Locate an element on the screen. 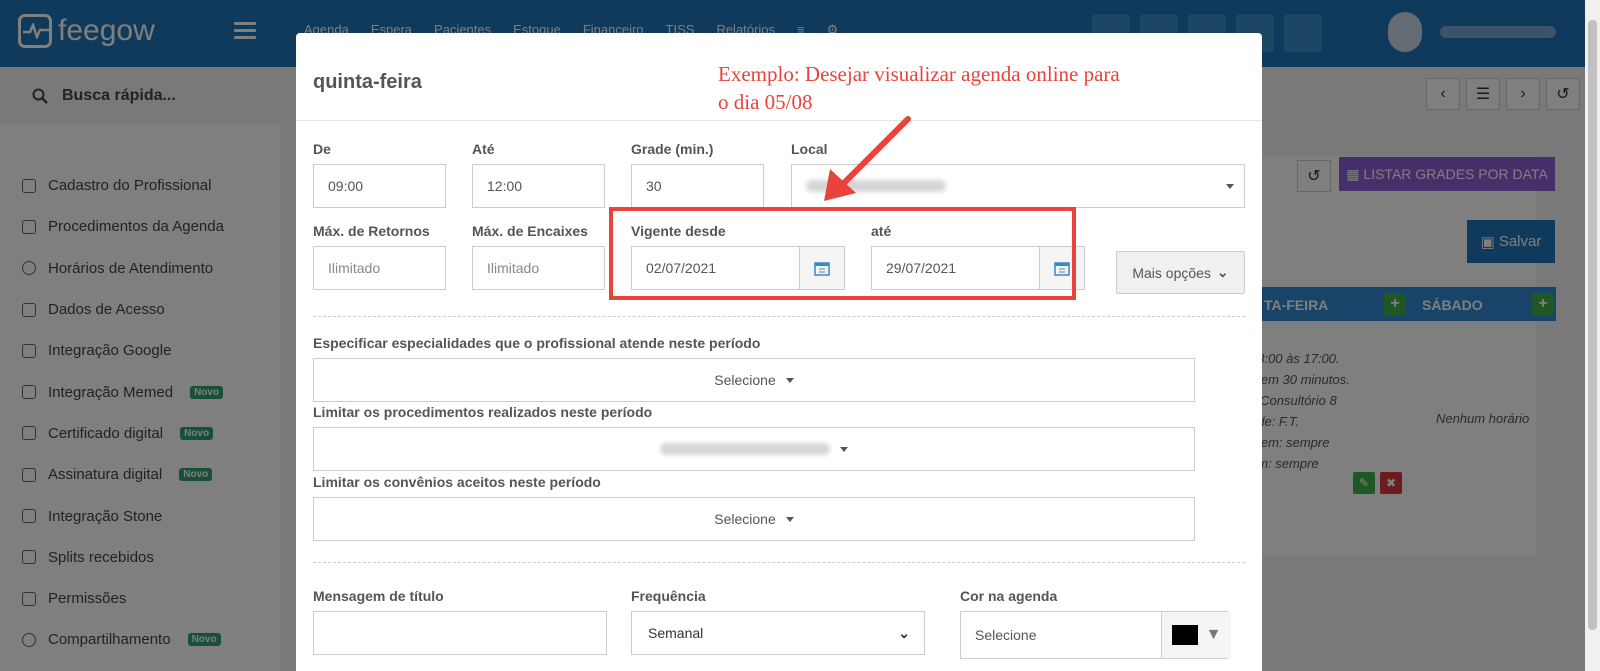 Image resolution: width=1600 pixels, height=671 pixels. grade-label: Grade (min.) is located at coordinates (672, 149).